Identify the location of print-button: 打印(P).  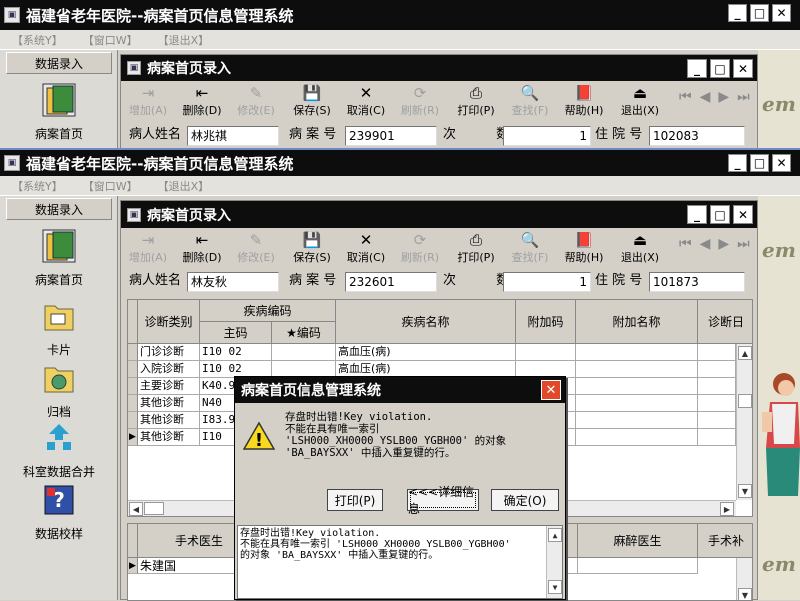
(355, 500).